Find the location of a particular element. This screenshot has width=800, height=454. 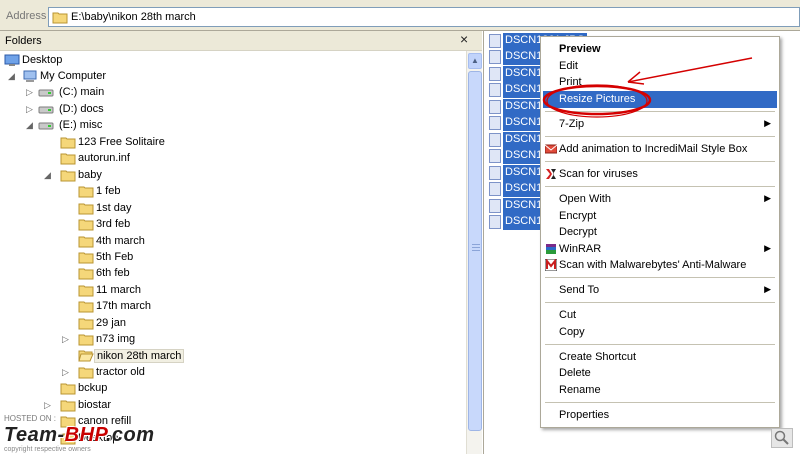

tree-item-folder: bckup is located at coordinates (120, 389).